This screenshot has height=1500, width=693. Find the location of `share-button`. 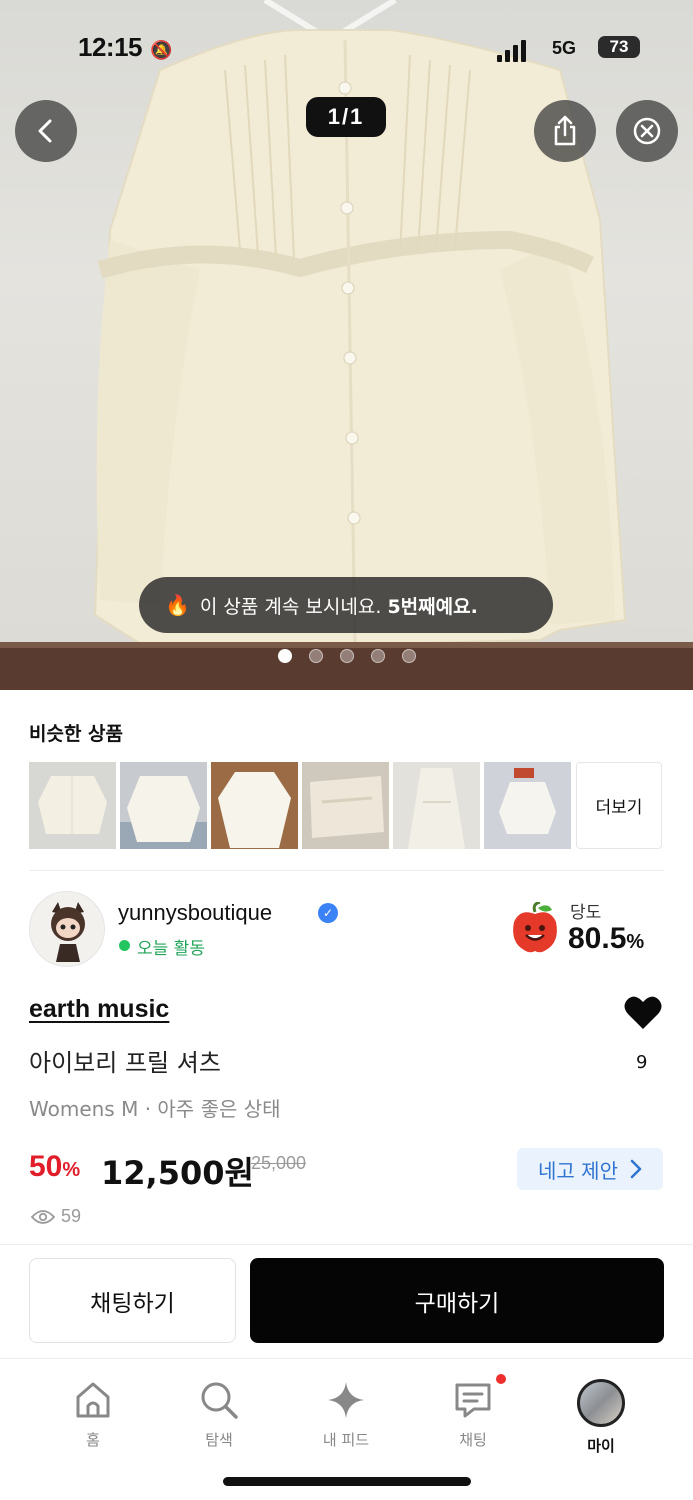

share-button is located at coordinates (565, 131).